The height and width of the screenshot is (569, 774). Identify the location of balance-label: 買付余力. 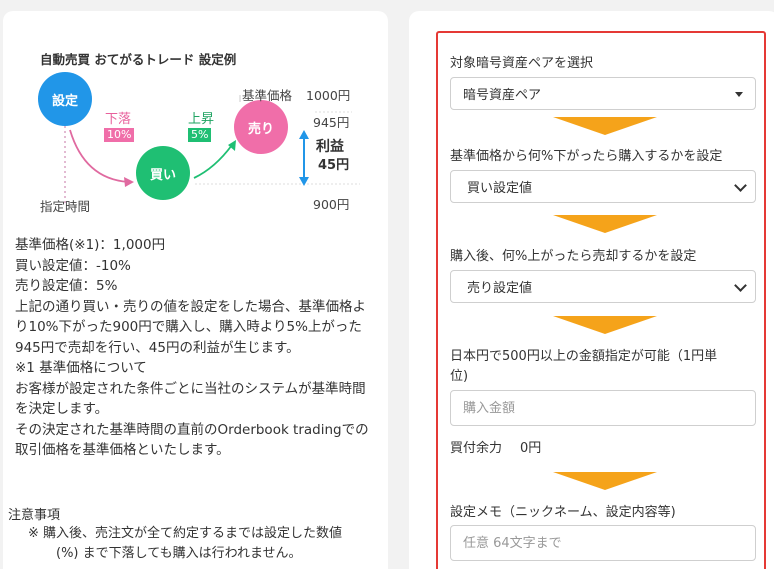
(476, 448).